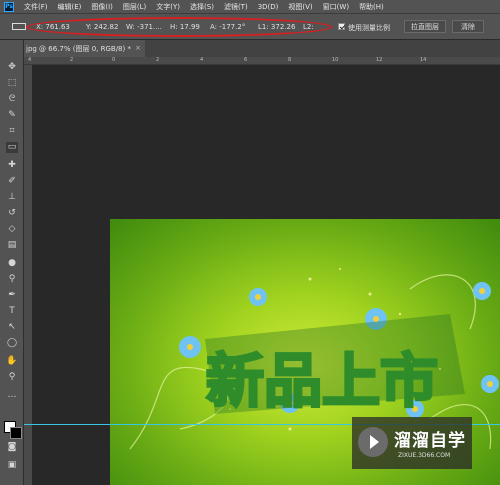  What do you see at coordinates (262, 61) in the screenshot?
I see `horizontal-ruler: 4 2 0 2 4 6 8 10 12 14` at bounding box center [262, 61].